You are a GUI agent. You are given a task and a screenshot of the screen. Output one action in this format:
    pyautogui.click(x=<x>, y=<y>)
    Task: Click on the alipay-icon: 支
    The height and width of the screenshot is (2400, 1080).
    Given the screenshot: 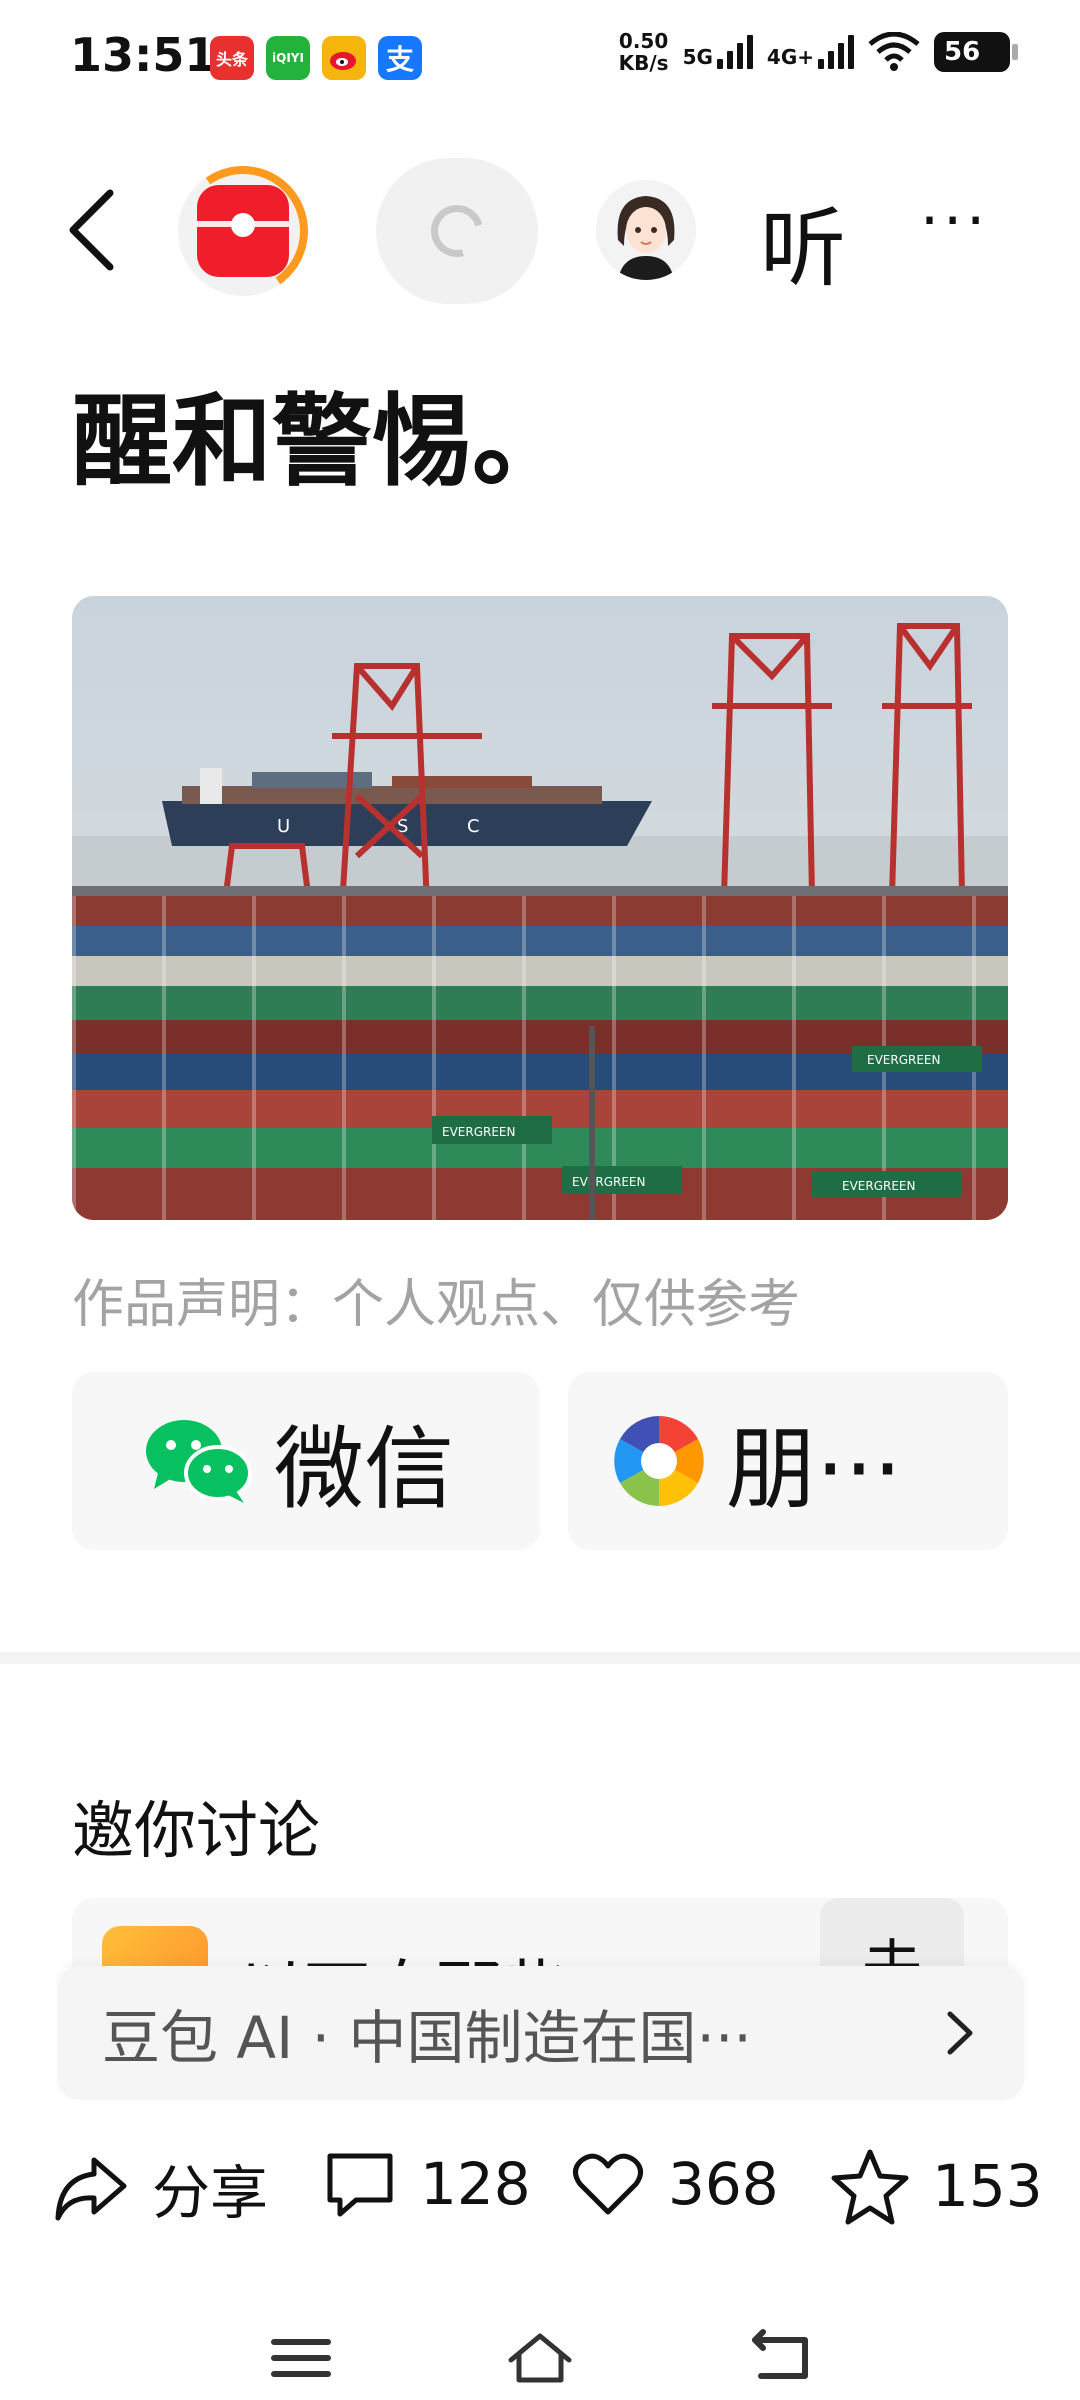 What is the action you would take?
    pyautogui.click(x=400, y=58)
    